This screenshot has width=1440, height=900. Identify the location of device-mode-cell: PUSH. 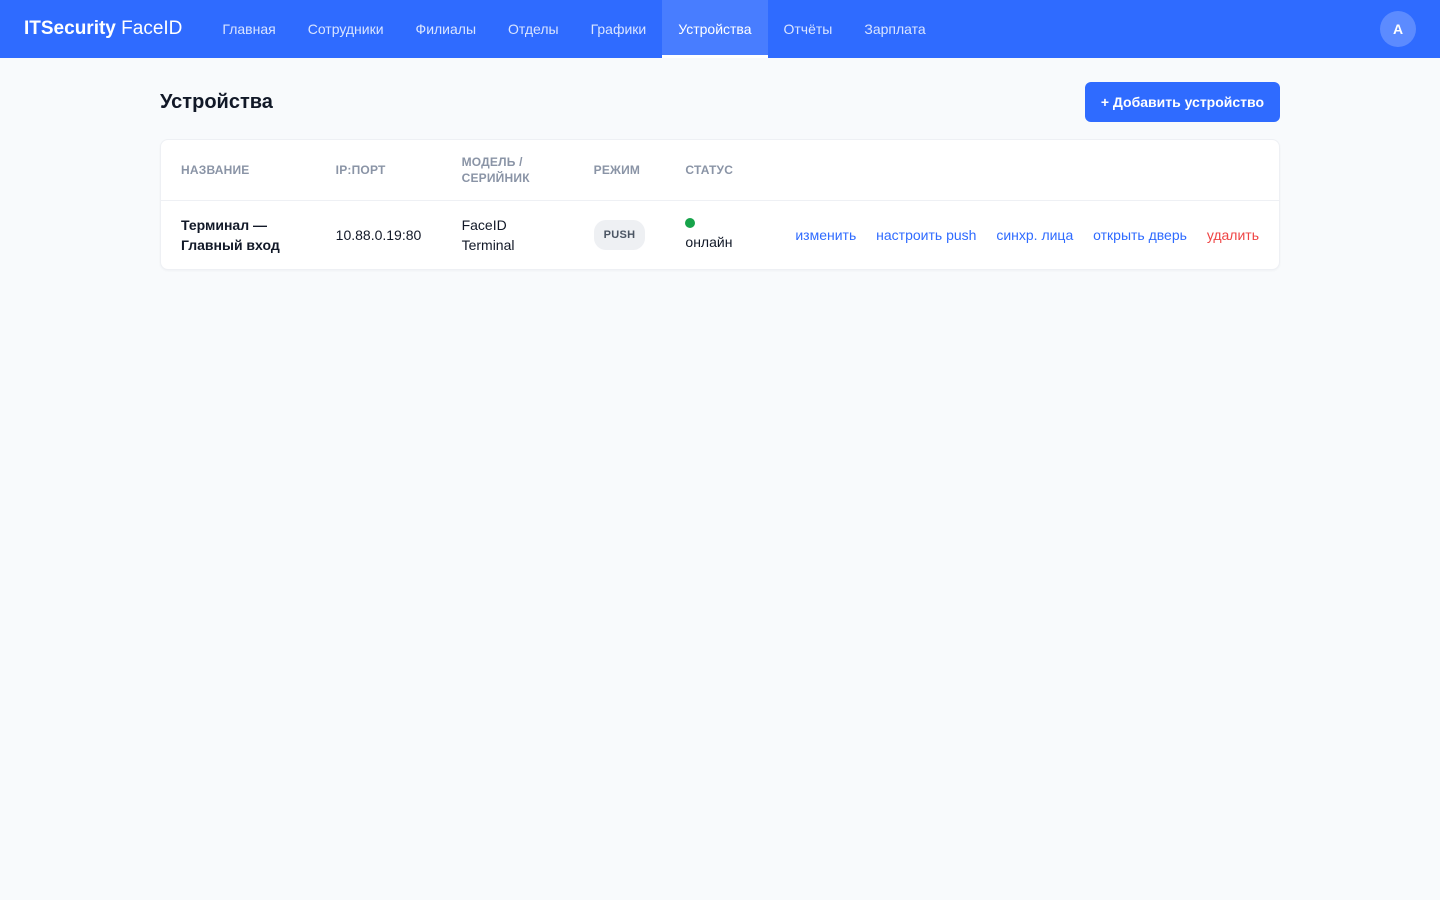
(620, 234).